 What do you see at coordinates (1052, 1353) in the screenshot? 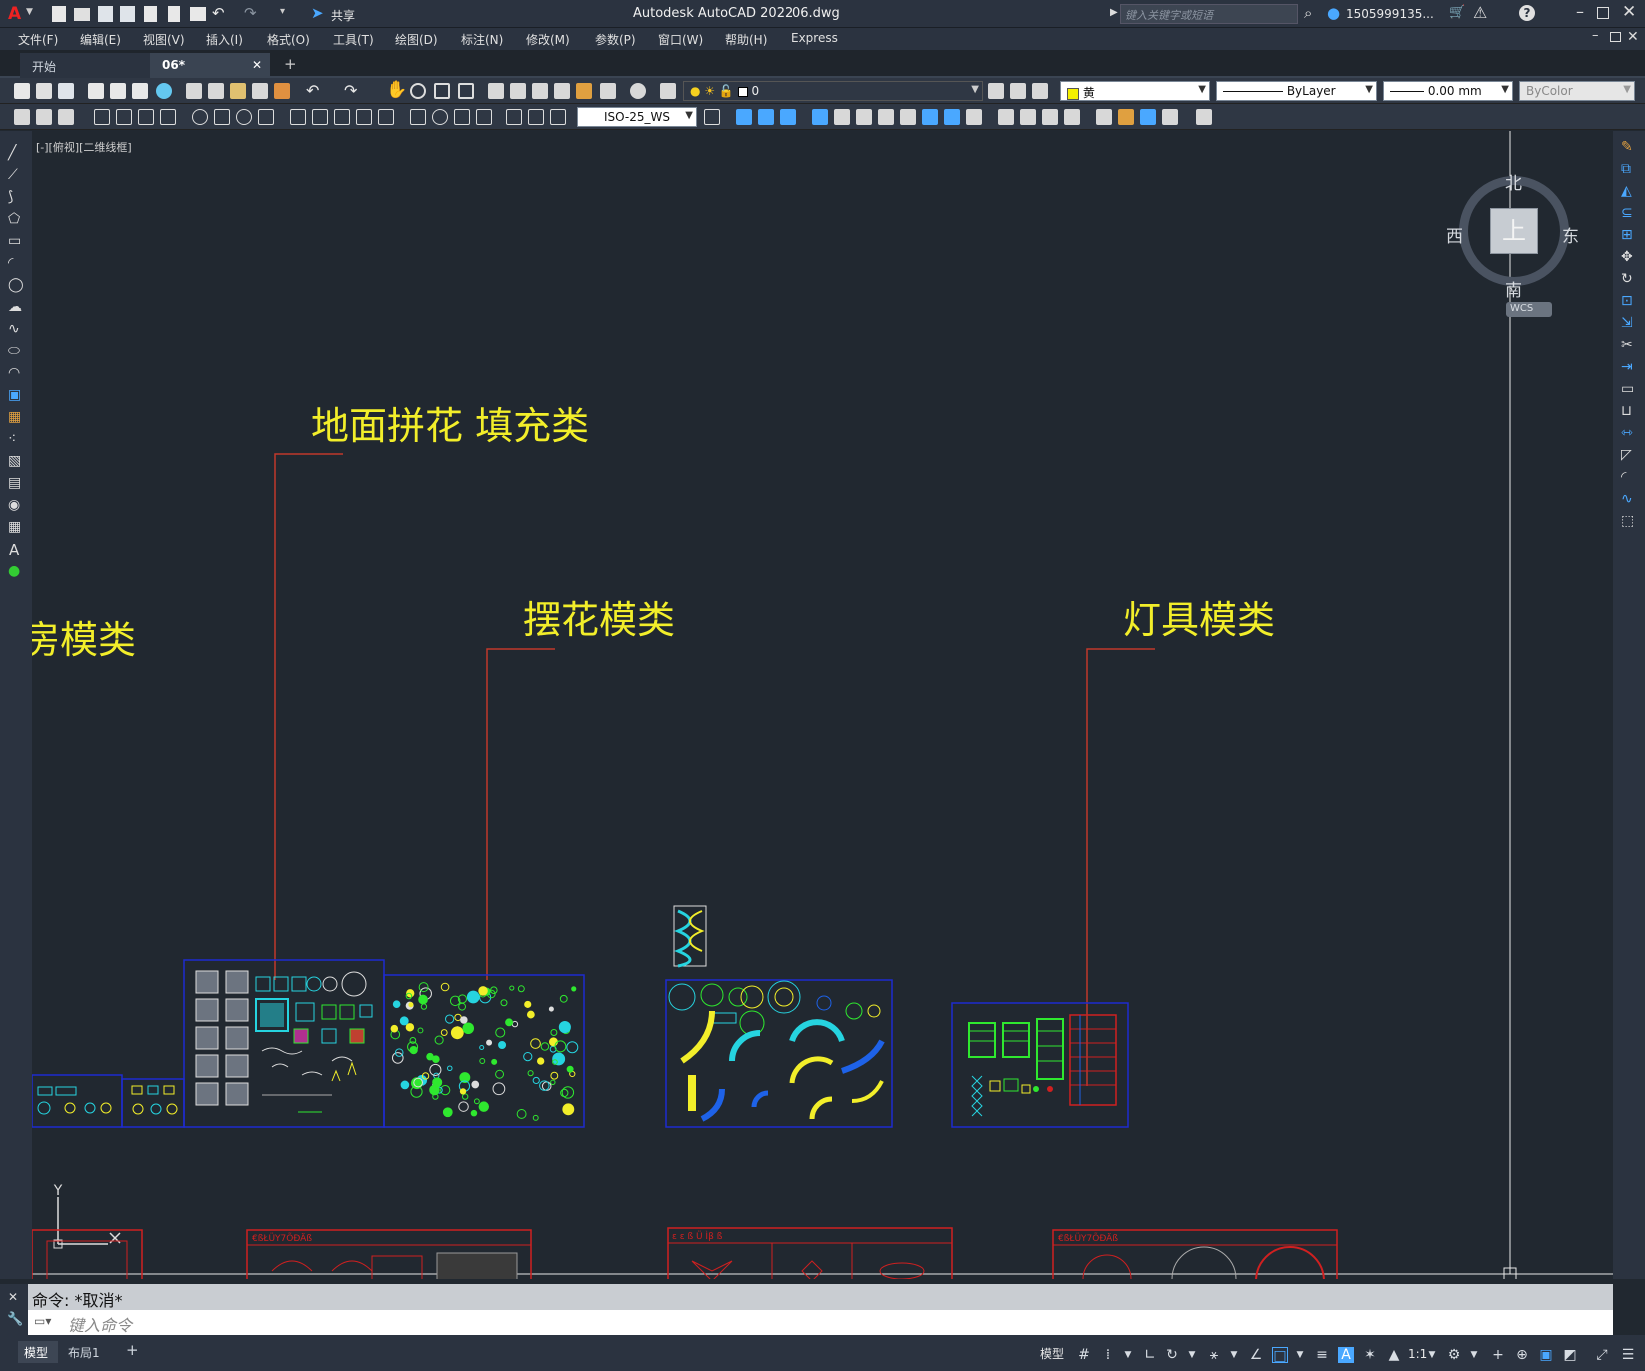
I see `model-space-button: 模型` at bounding box center [1052, 1353].